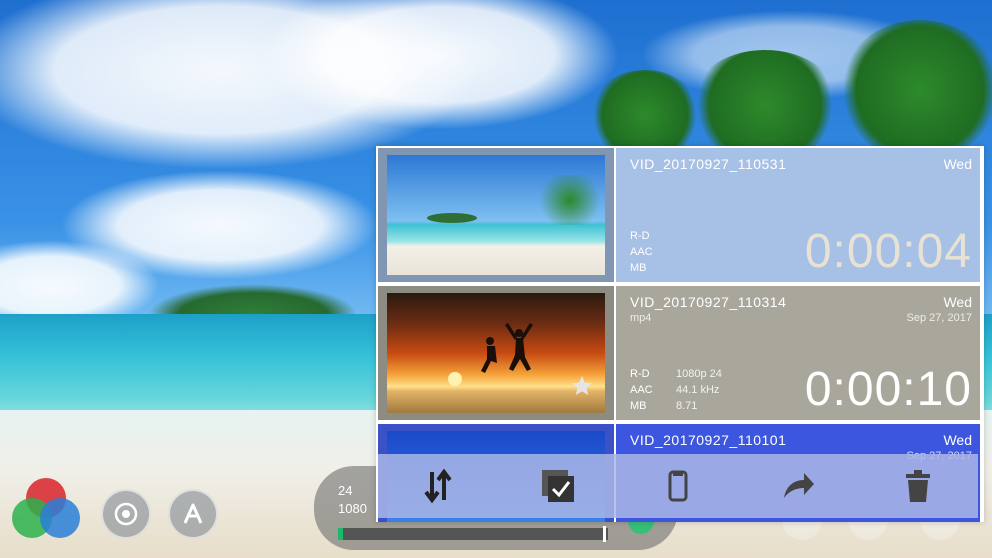  I want to click on clipboard-button, so click(678, 486).